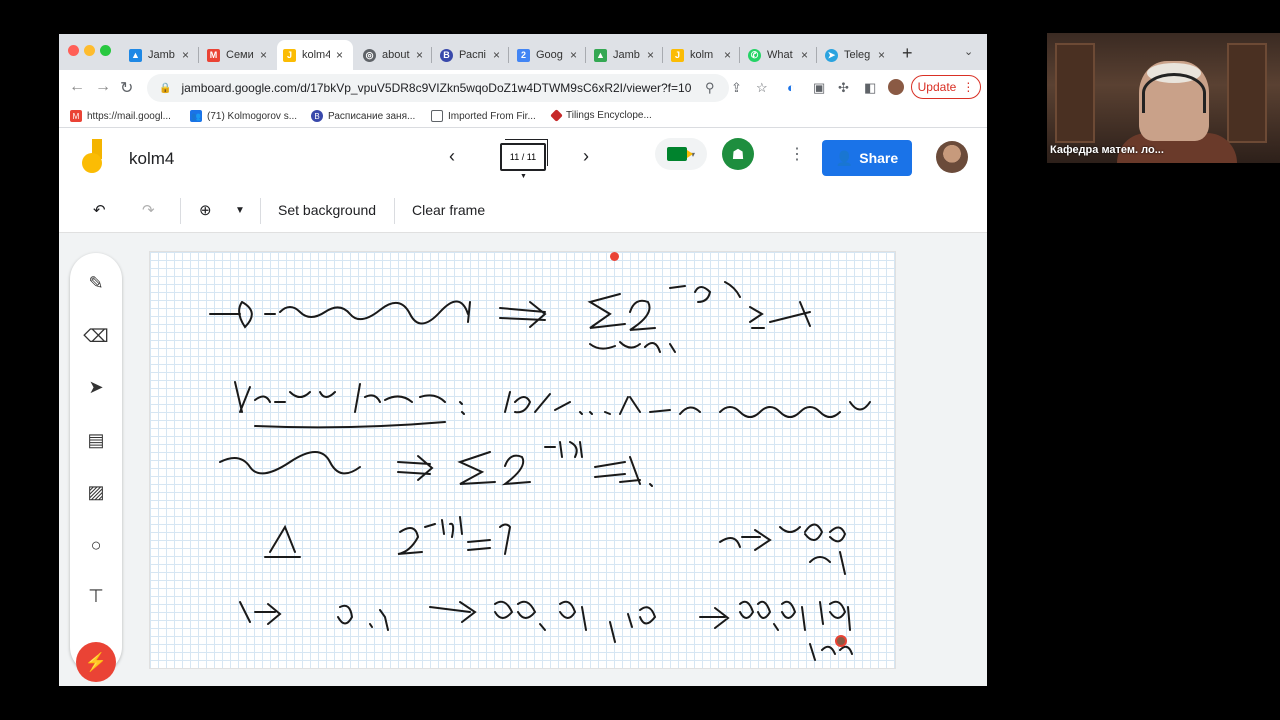 The image size is (1280, 720). What do you see at coordinates (841, 641) in the screenshot?
I see `participant-cursor-avatar` at bounding box center [841, 641].